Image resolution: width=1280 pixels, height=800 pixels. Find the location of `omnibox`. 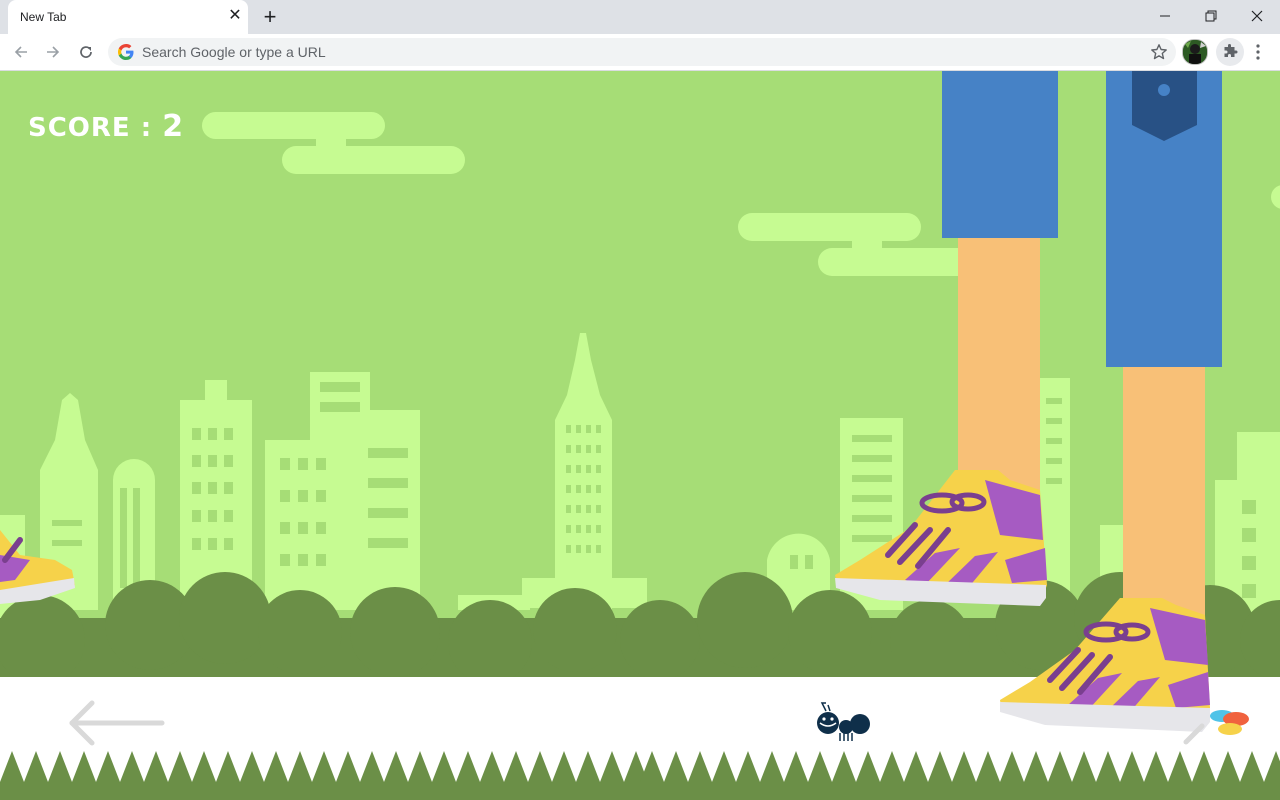

omnibox is located at coordinates (642, 52).